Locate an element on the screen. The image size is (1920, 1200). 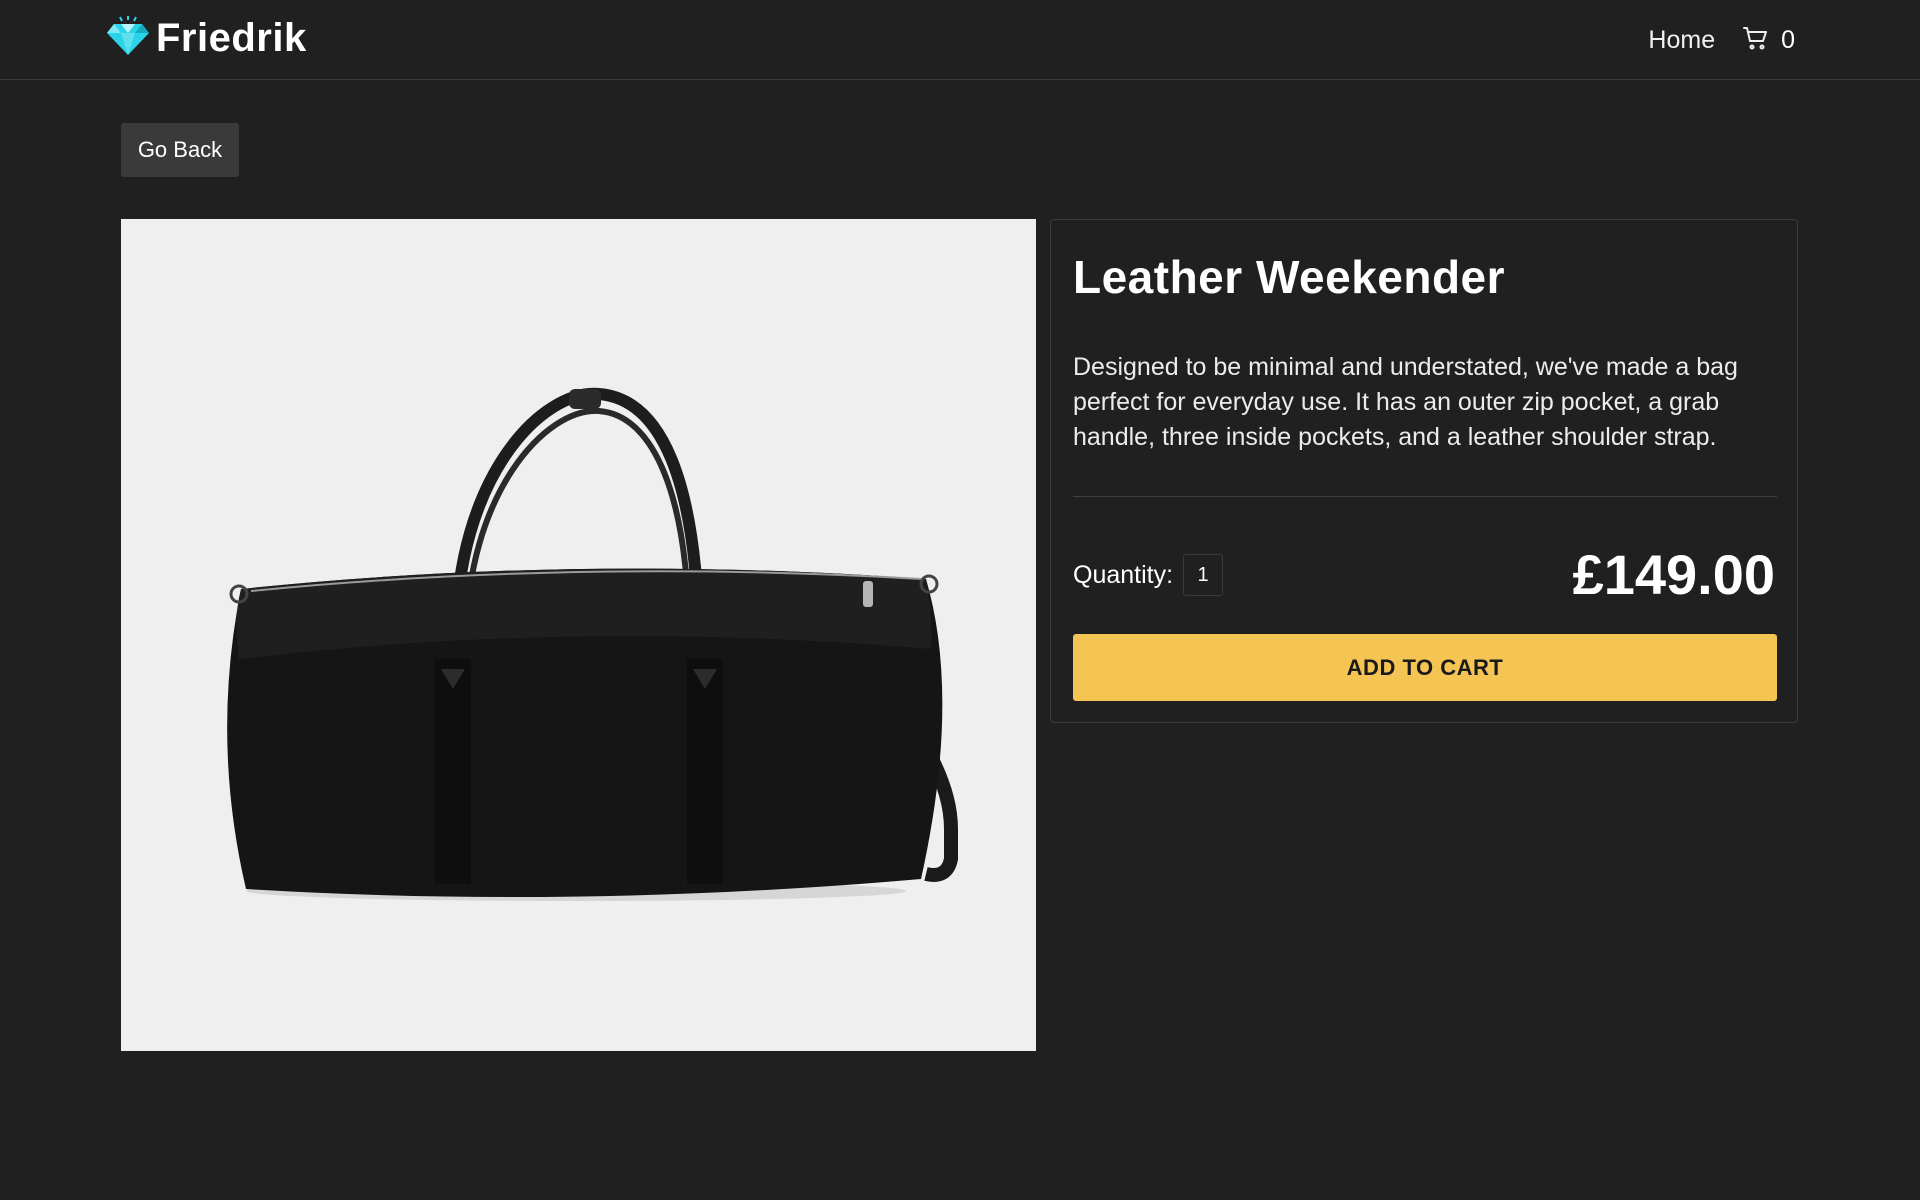
product-price: £149.00 is located at coordinates (1673, 574).